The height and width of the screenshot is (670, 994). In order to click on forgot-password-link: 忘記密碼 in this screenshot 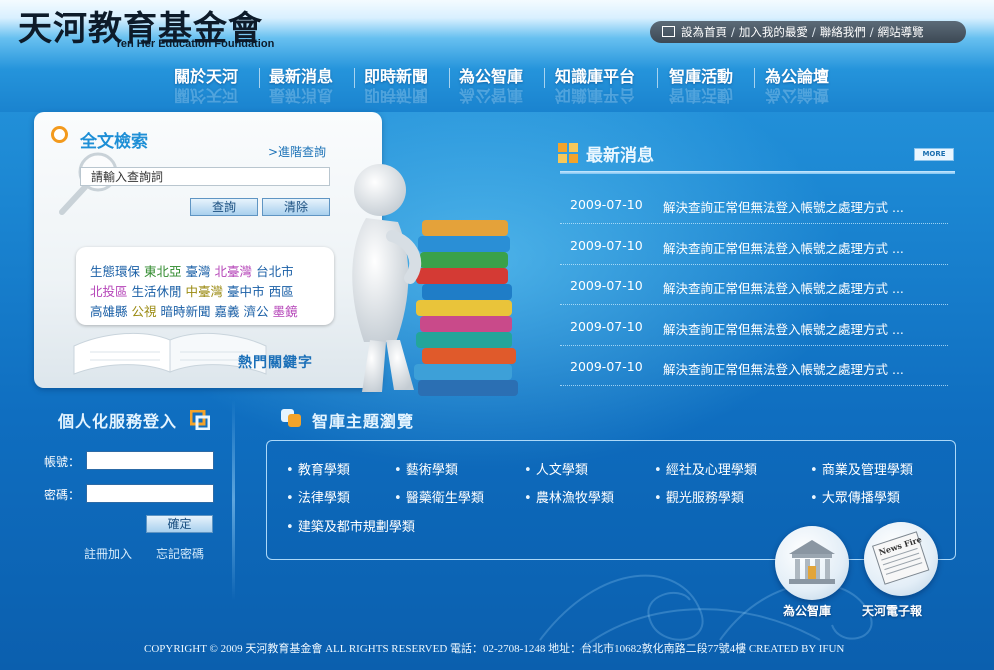, I will do `click(180, 553)`.